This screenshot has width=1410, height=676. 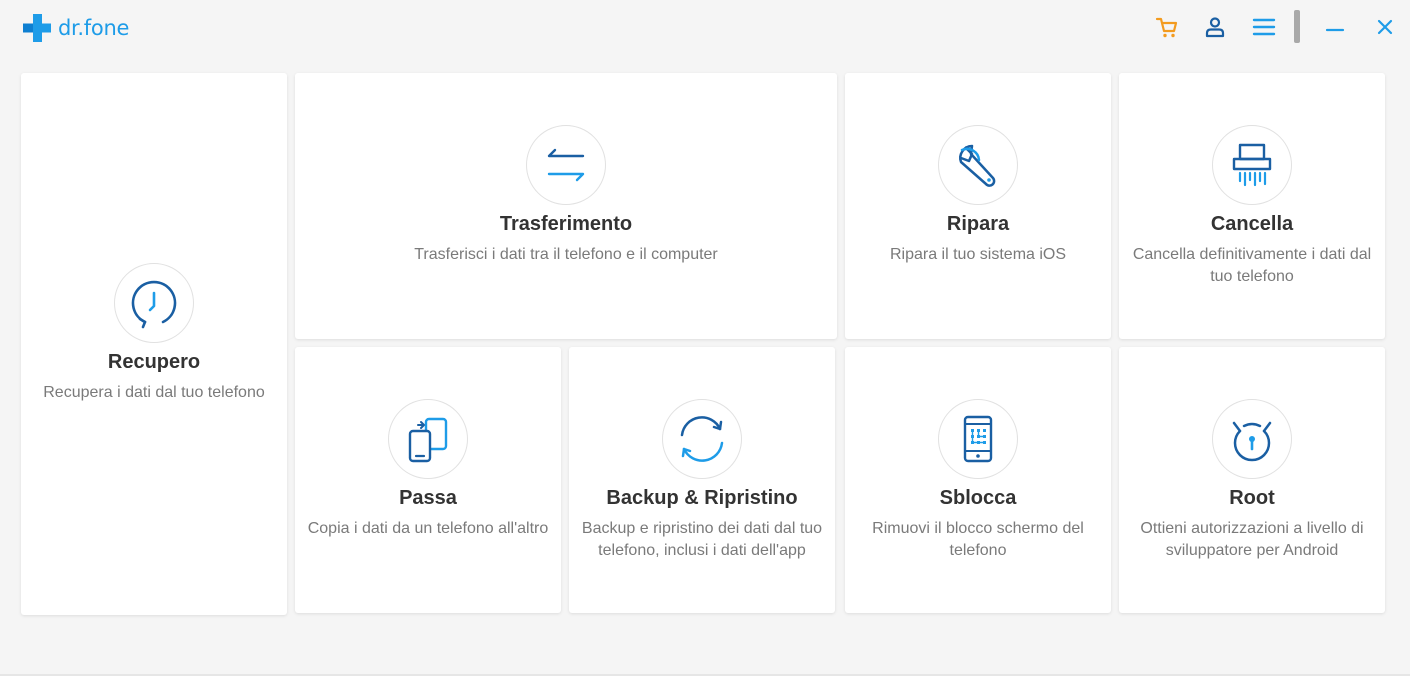 I want to click on shopping-cart-icon, so click(x=1166, y=27).